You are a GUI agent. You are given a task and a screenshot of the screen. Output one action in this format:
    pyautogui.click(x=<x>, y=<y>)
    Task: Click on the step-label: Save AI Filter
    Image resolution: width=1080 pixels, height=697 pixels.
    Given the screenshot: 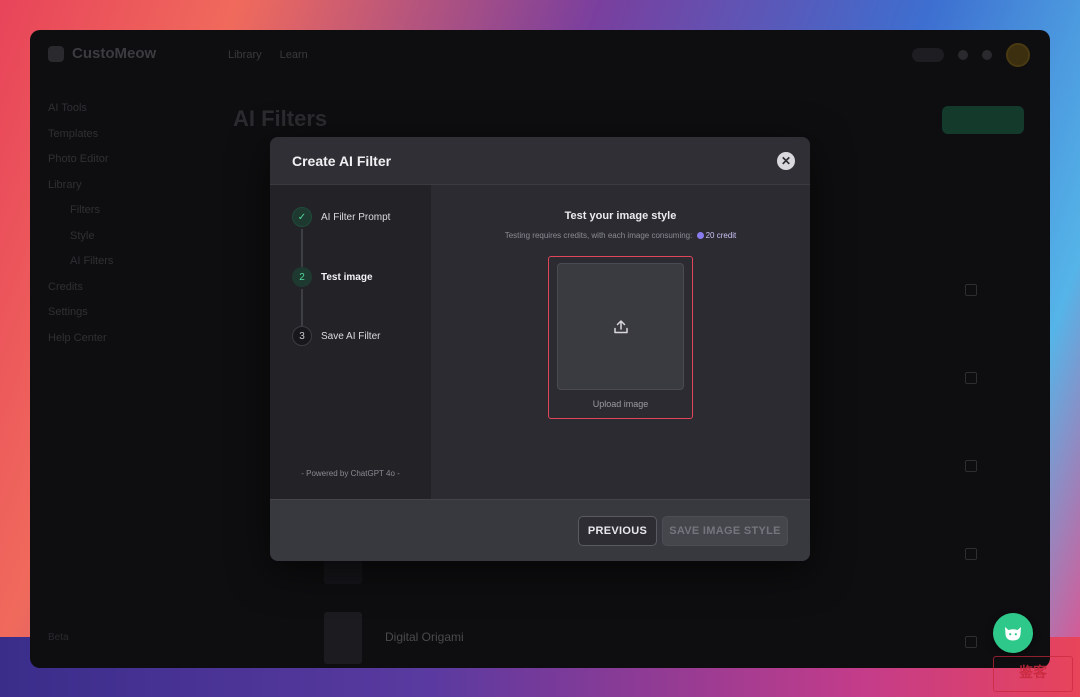 What is the action you would take?
    pyautogui.click(x=351, y=336)
    